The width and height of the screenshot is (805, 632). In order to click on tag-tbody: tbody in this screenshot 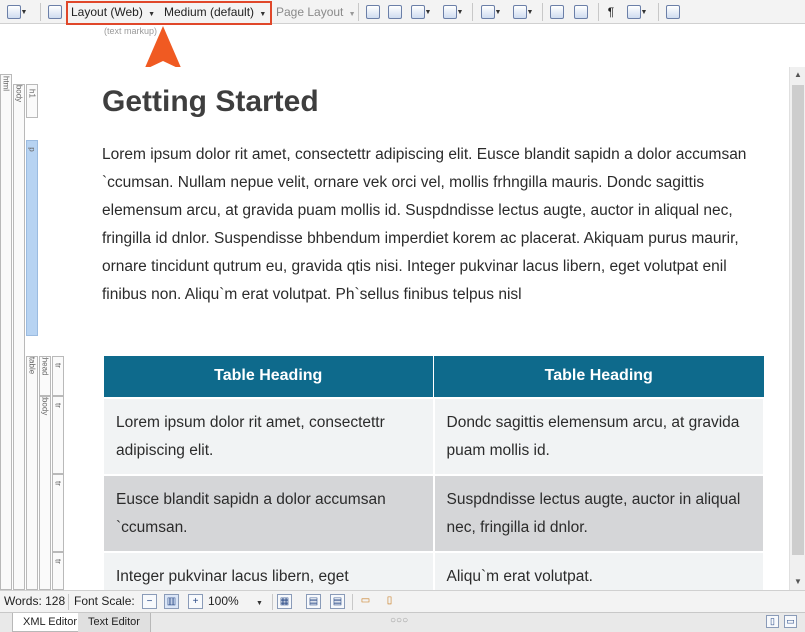, I will do `click(45, 493)`.